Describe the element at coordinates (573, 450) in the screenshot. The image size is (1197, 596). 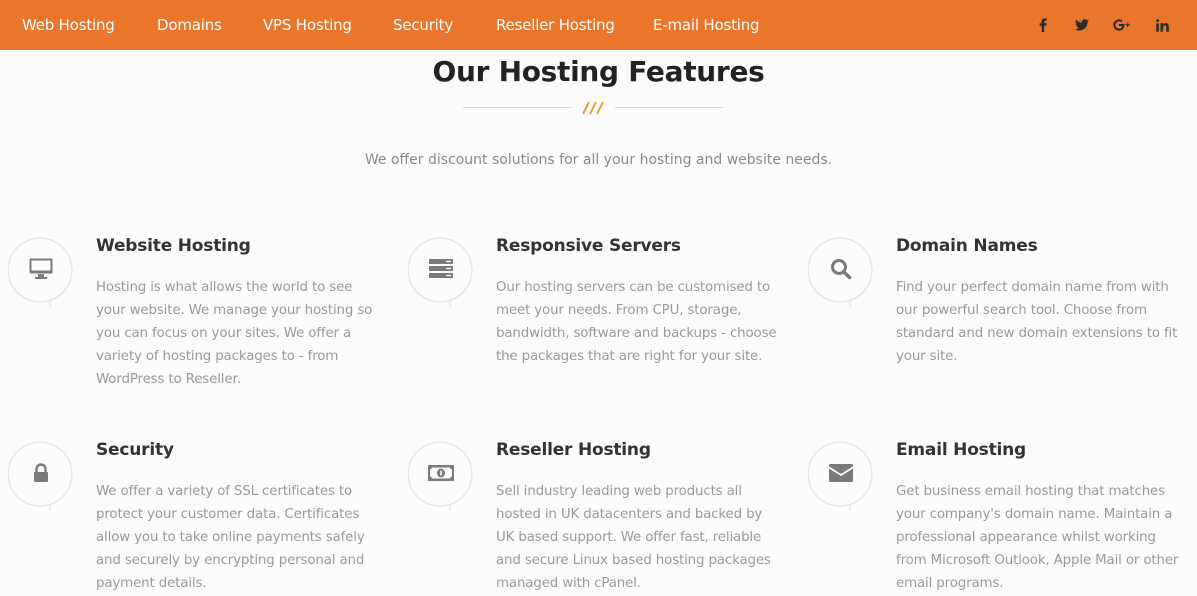
I see `feature-title: Reseller Hosting` at that location.